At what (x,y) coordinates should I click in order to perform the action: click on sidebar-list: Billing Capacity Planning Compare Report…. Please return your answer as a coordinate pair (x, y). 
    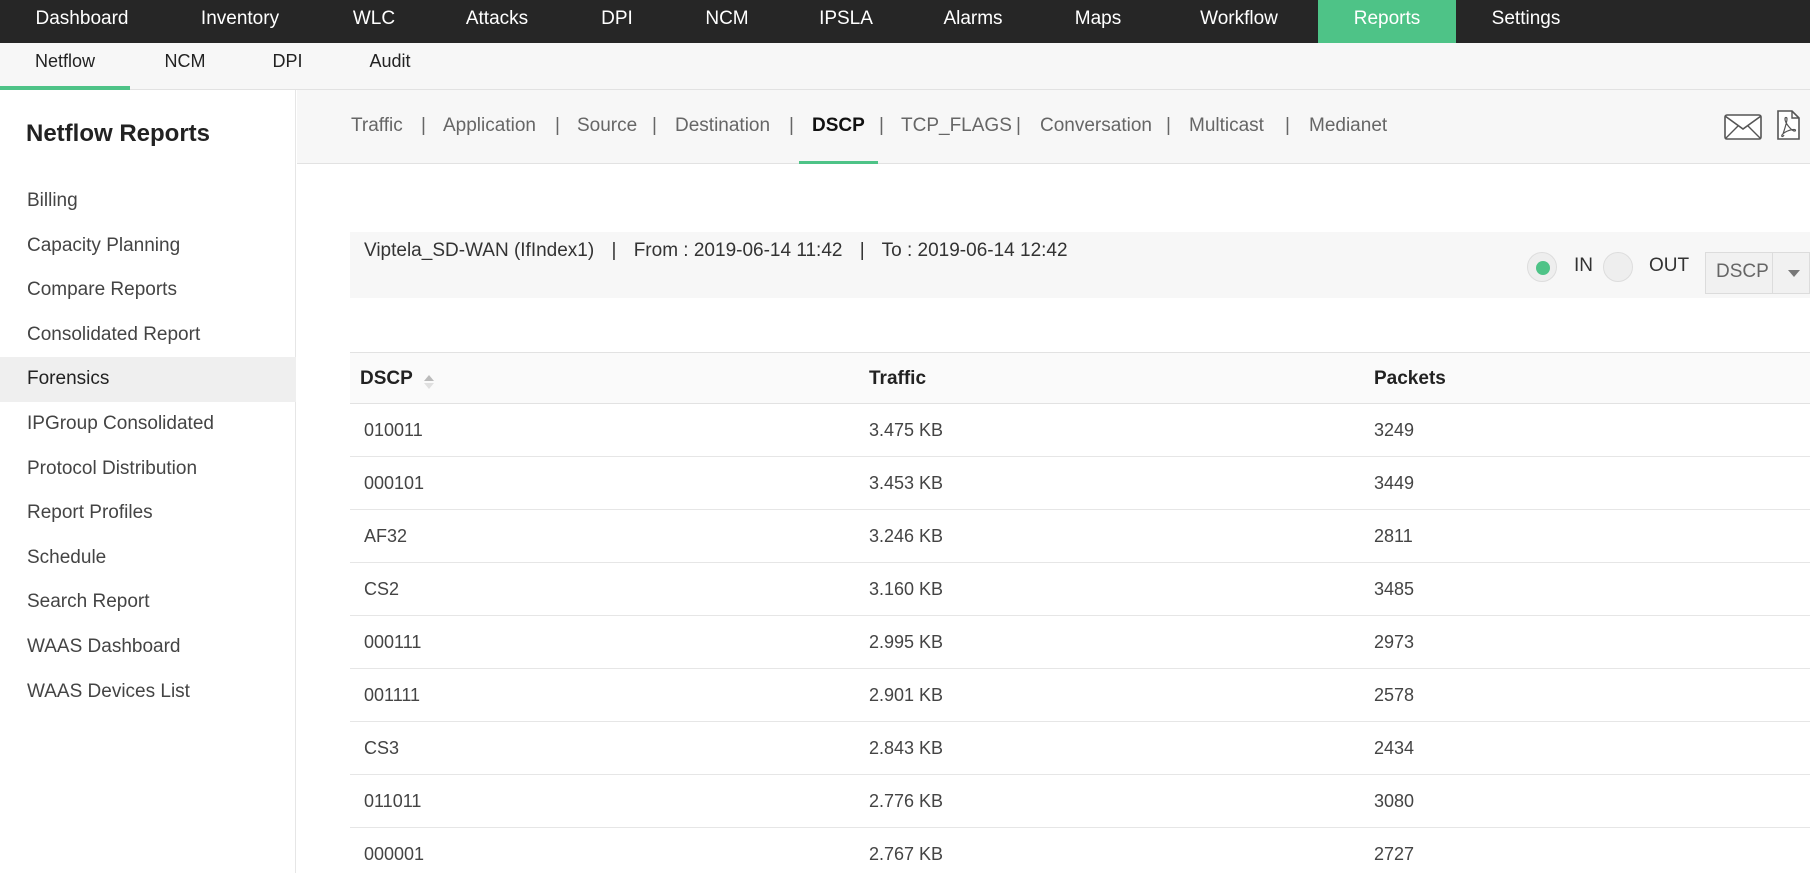
    Looking at the image, I should click on (148, 446).